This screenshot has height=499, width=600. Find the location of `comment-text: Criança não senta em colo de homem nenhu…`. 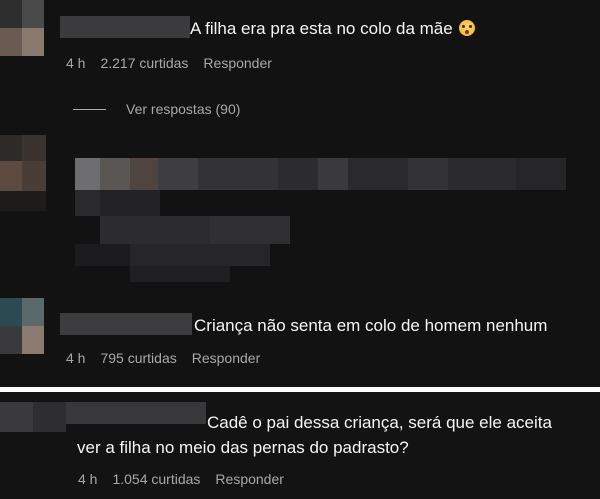

comment-text: Criança não senta em colo de homem nenhu… is located at coordinates (371, 325).